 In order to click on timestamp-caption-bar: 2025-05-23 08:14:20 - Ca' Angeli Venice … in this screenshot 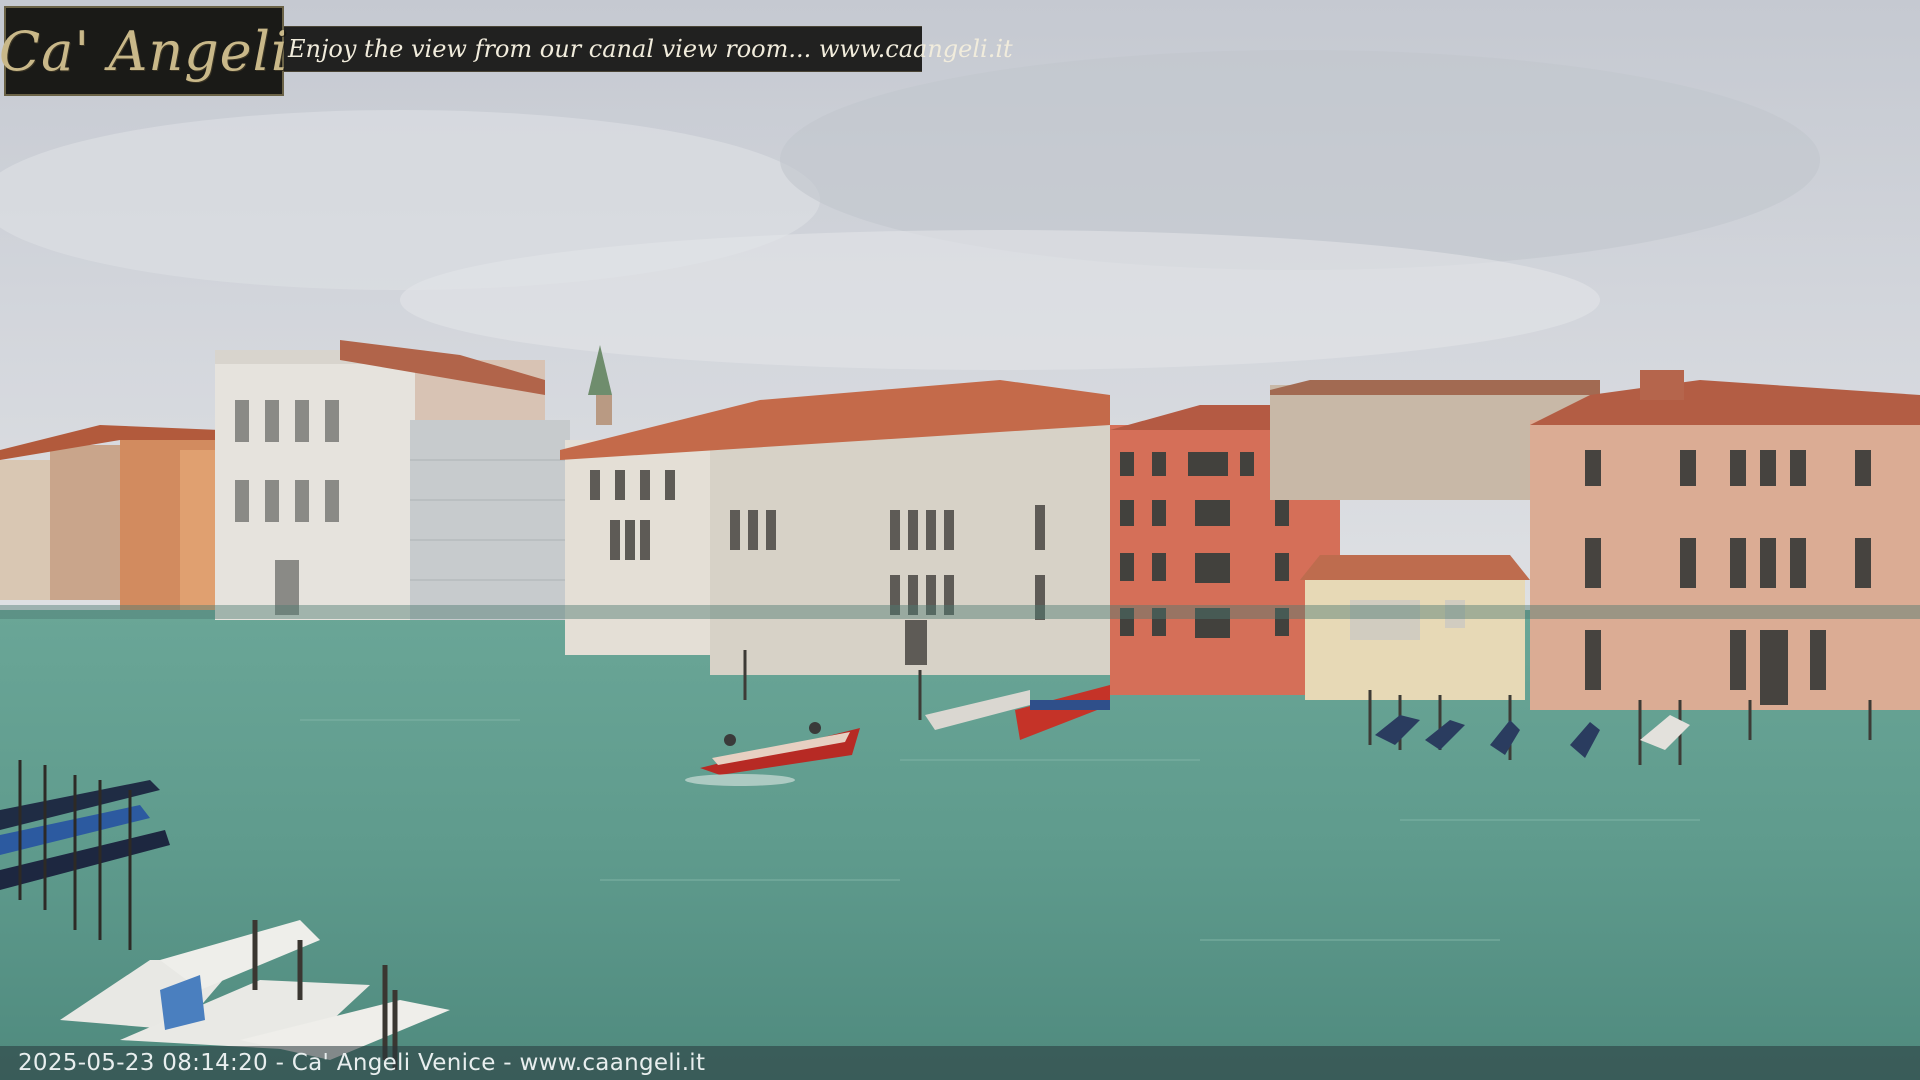, I will do `click(960, 1063)`.